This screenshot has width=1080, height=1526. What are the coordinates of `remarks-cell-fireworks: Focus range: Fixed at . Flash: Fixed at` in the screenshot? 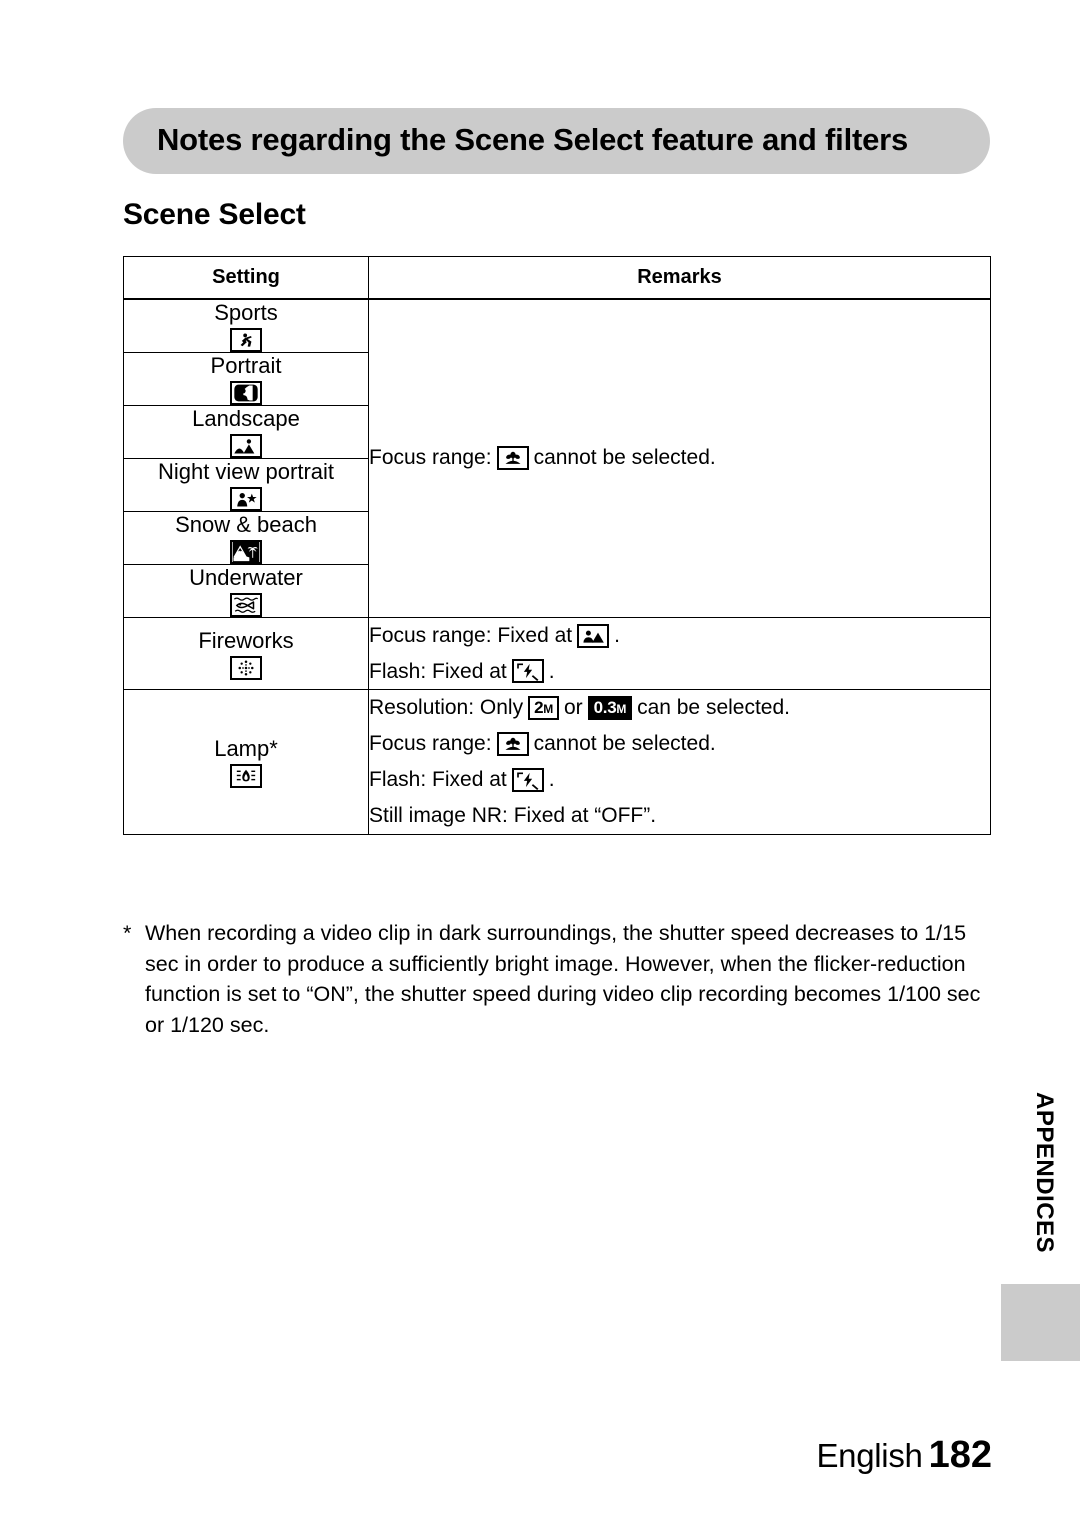 It's located at (679, 653).